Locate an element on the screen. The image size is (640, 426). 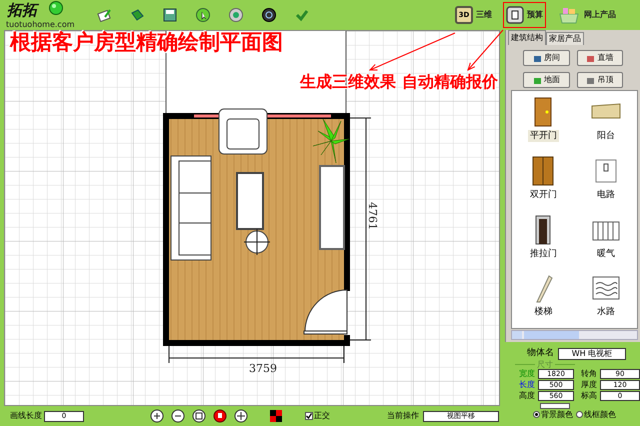
field-label: 标高 is located at coordinates (589, 395).